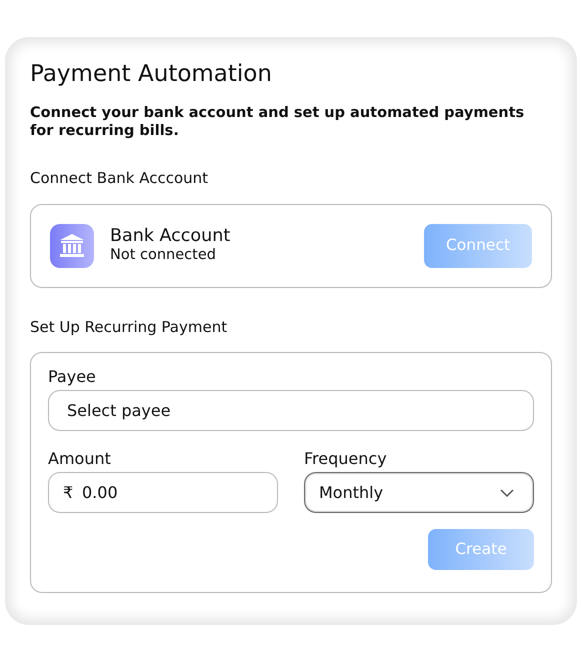  I want to click on payee-field: Select payee, so click(291, 411).